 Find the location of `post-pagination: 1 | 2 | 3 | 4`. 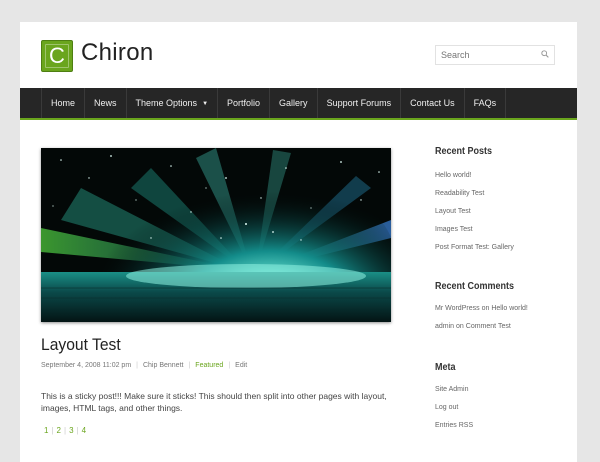

post-pagination: 1 | 2 | 3 | 4 is located at coordinates (65, 430).